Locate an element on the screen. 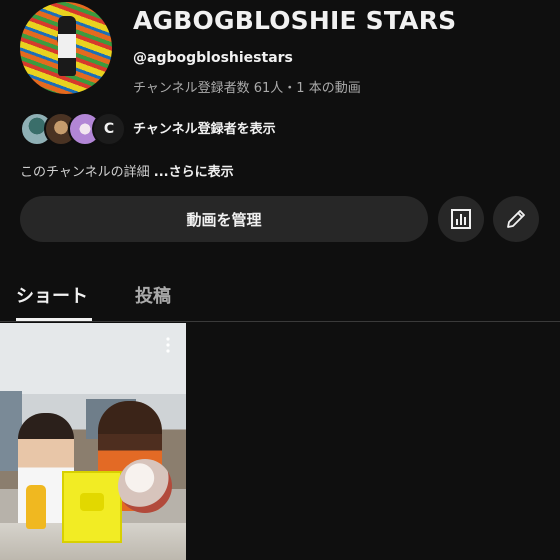 The image size is (560, 560). pencil-icon is located at coordinates (516, 219).